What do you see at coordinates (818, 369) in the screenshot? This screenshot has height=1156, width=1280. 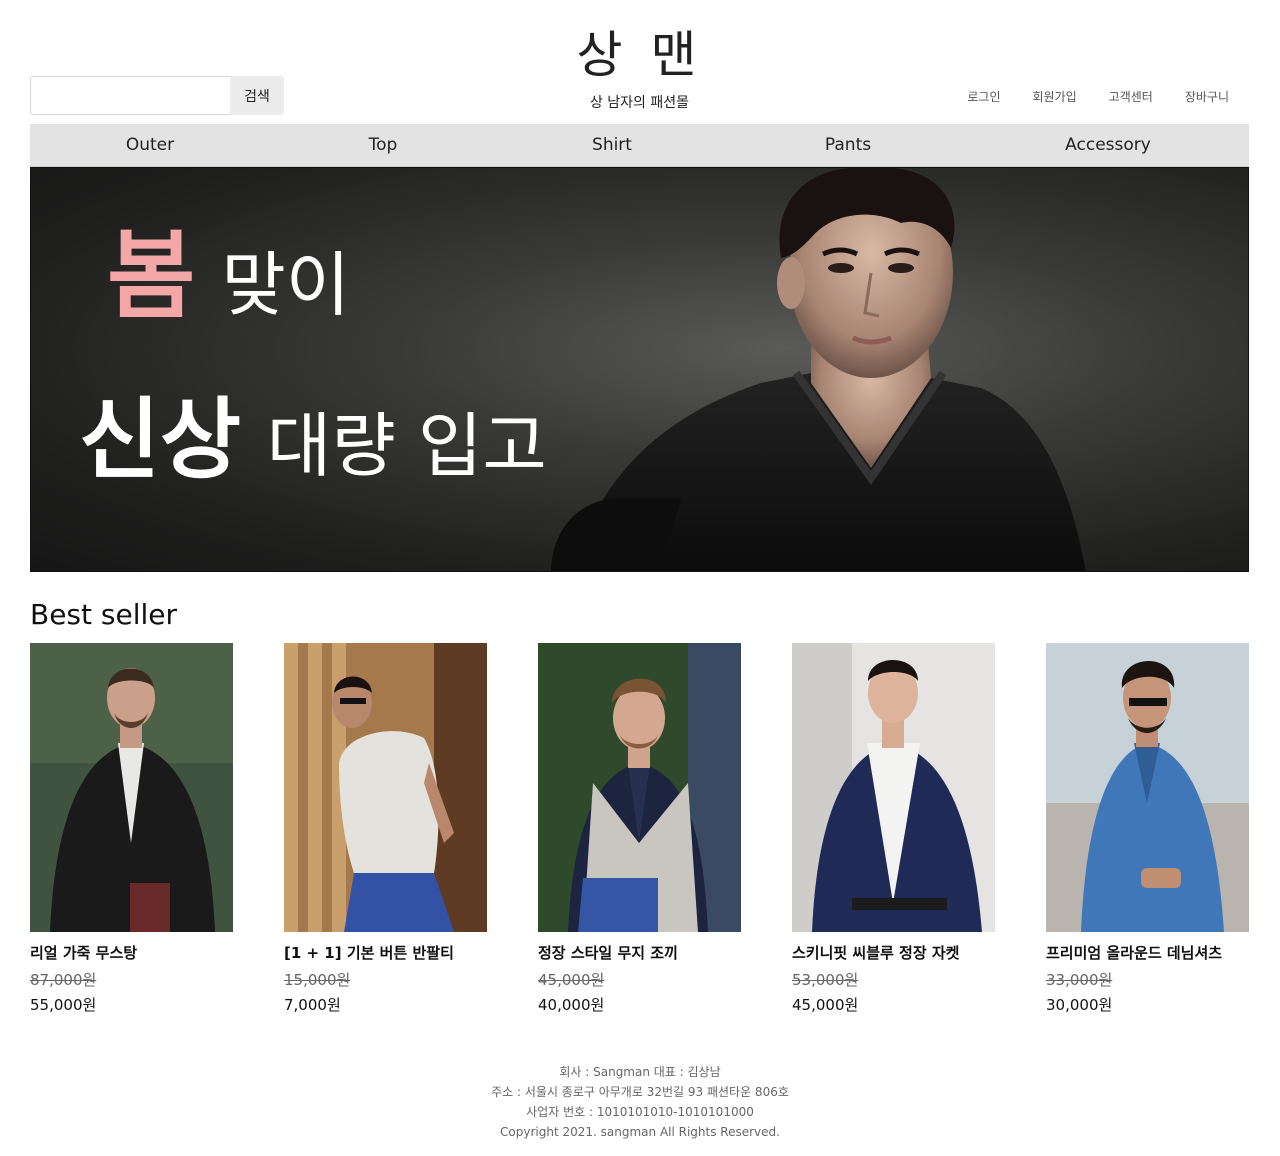 I see `banner-model-image` at bounding box center [818, 369].